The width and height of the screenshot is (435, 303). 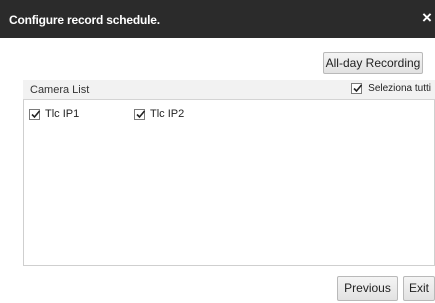 What do you see at coordinates (427, 18) in the screenshot?
I see `close-icon: ×` at bounding box center [427, 18].